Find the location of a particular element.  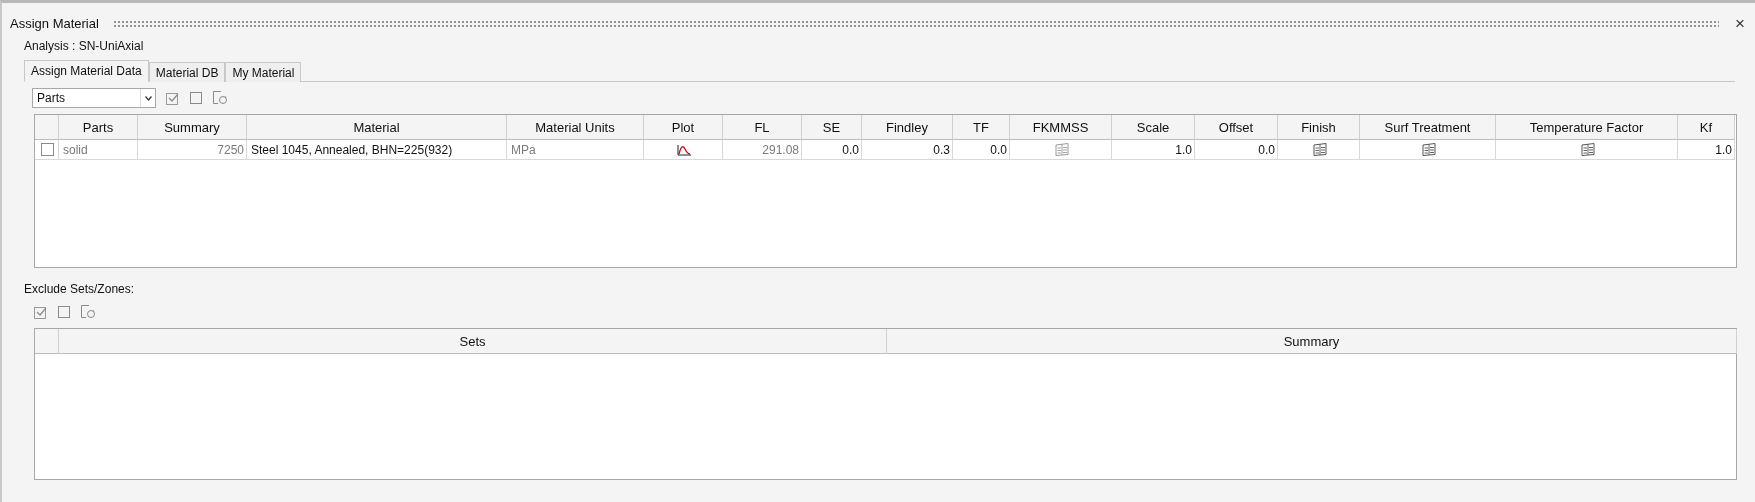

column-header: Offset is located at coordinates (1236, 127).